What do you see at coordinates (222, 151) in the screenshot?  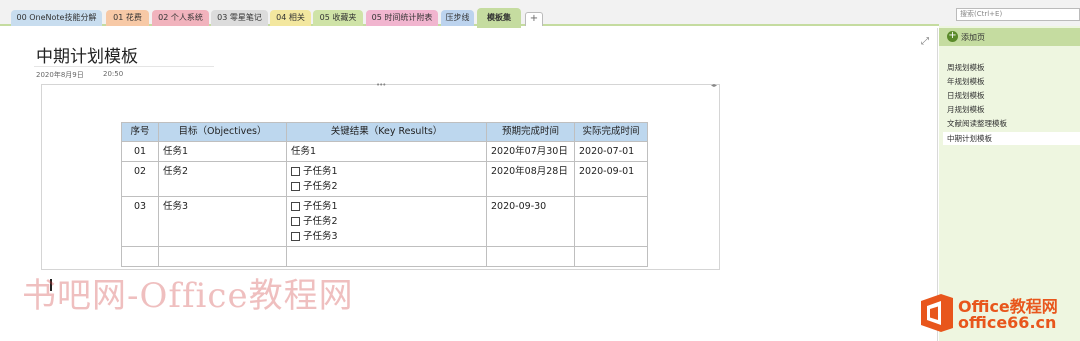 I see `cell-goal: 任务1` at bounding box center [222, 151].